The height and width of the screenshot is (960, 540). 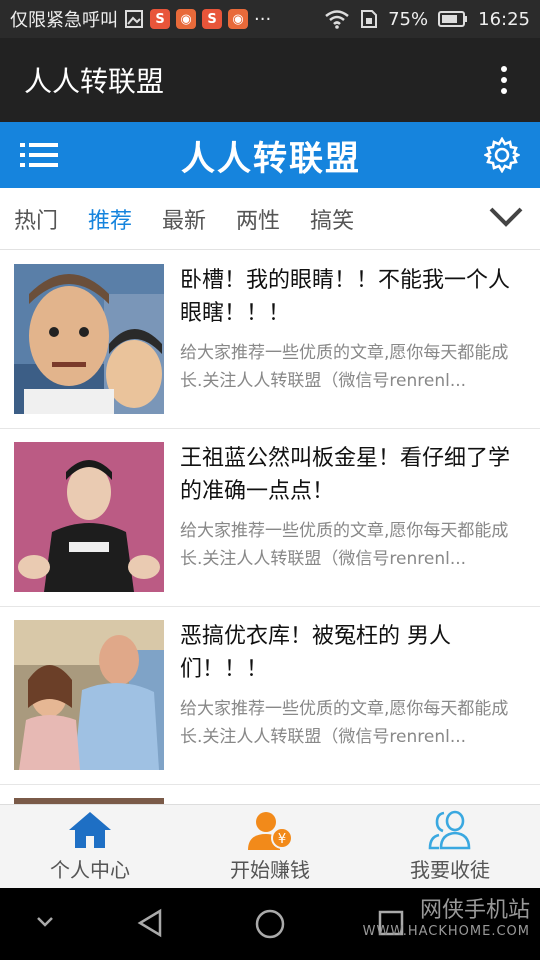 I want to click on tab-recommended: 推荐, so click(x=110, y=219).